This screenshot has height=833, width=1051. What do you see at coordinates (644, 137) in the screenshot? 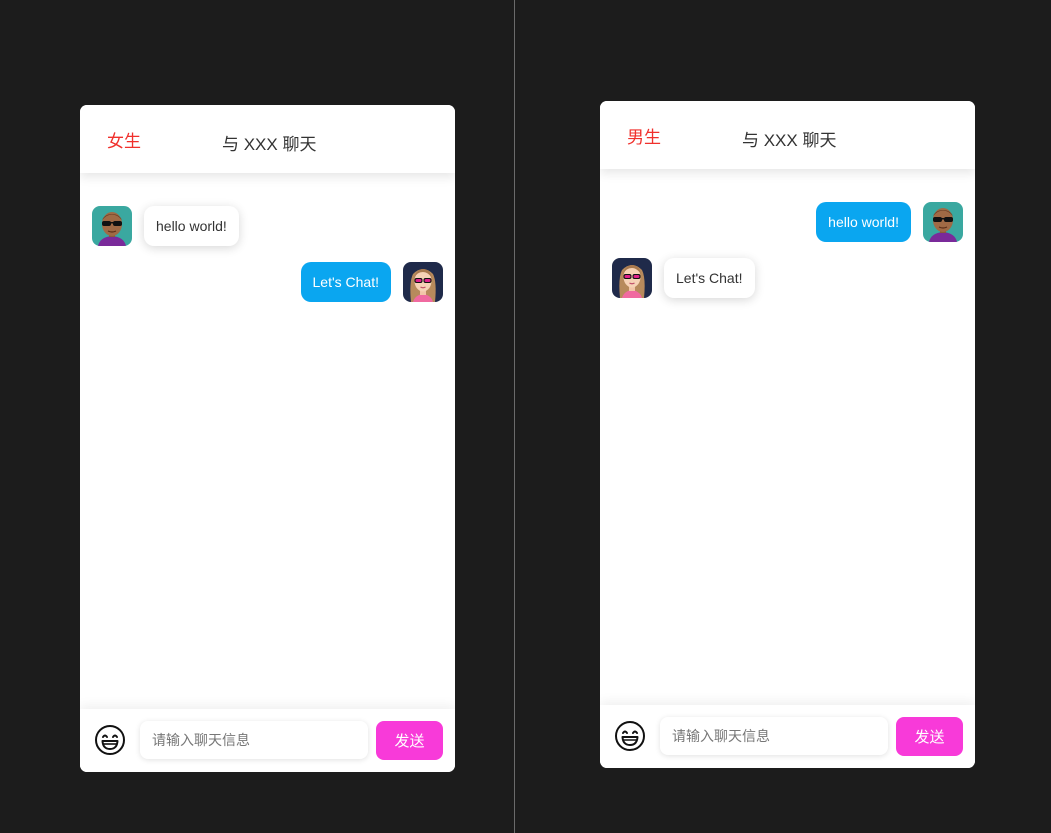
I see `gender-label: 男生` at bounding box center [644, 137].